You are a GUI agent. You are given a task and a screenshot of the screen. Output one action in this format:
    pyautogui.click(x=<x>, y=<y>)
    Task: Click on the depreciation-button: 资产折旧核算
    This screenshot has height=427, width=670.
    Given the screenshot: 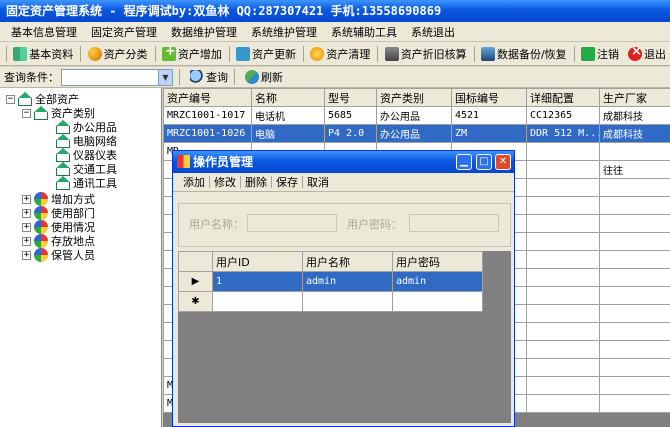 What is the action you would take?
    pyautogui.click(x=426, y=54)
    